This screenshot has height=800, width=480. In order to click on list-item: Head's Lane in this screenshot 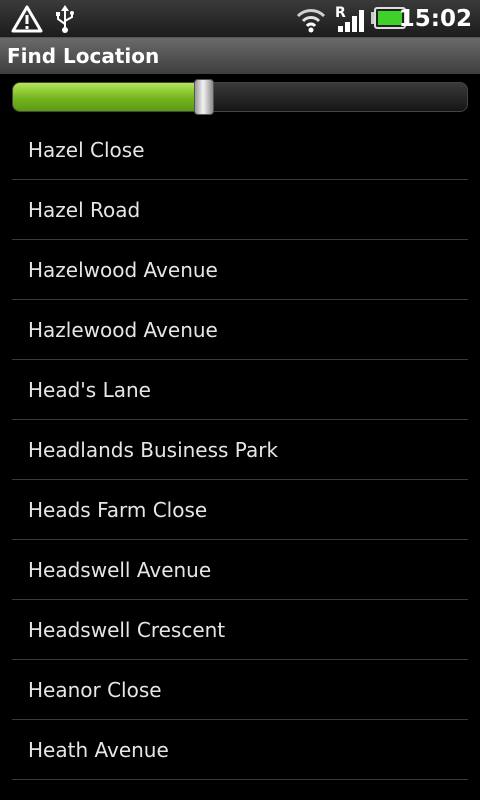, I will do `click(240, 390)`.